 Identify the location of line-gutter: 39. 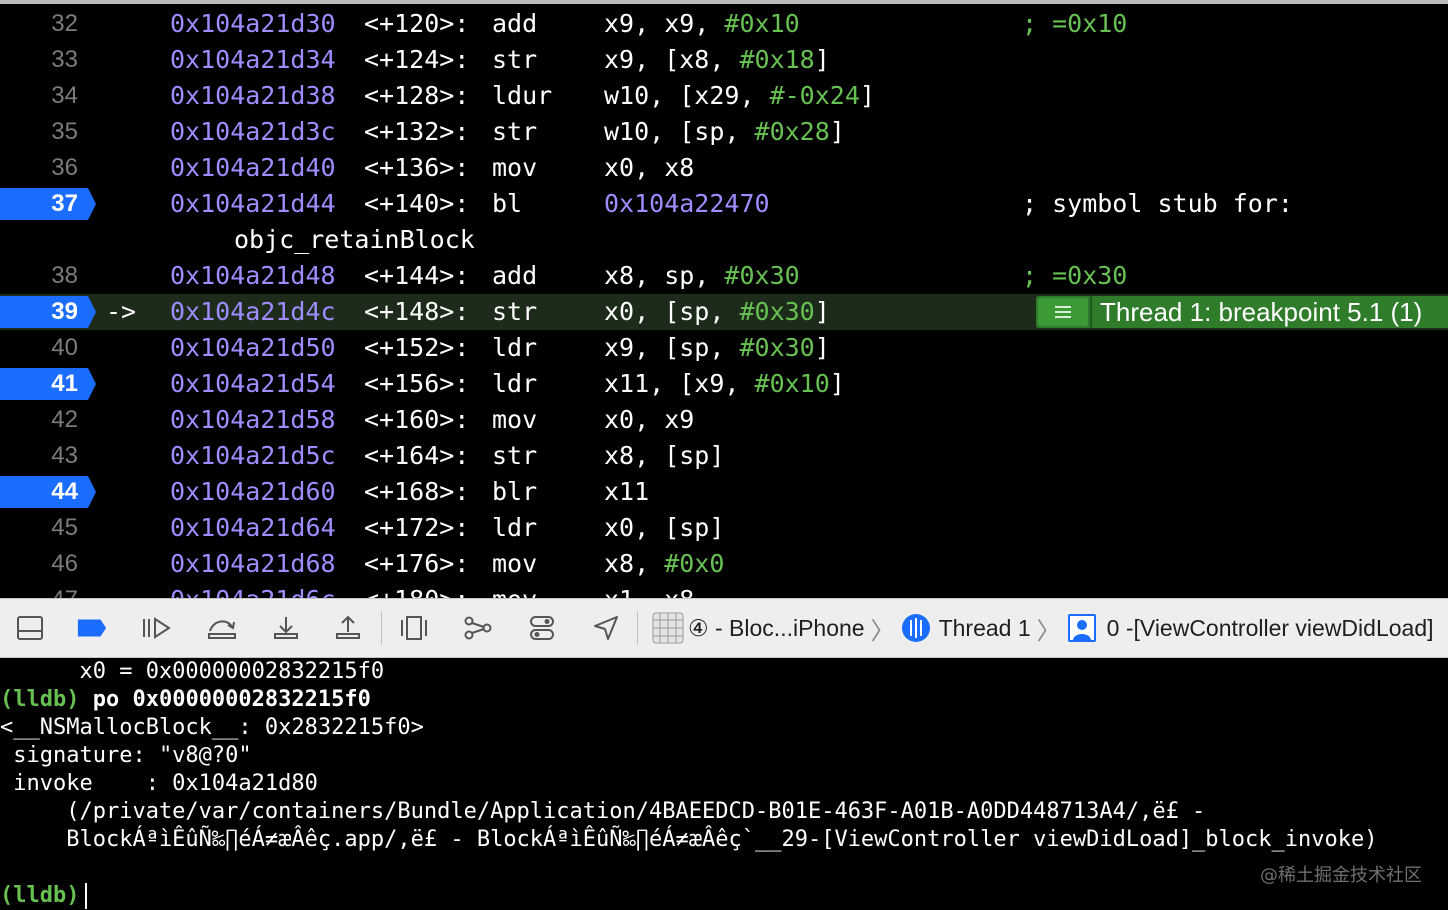
(48, 312).